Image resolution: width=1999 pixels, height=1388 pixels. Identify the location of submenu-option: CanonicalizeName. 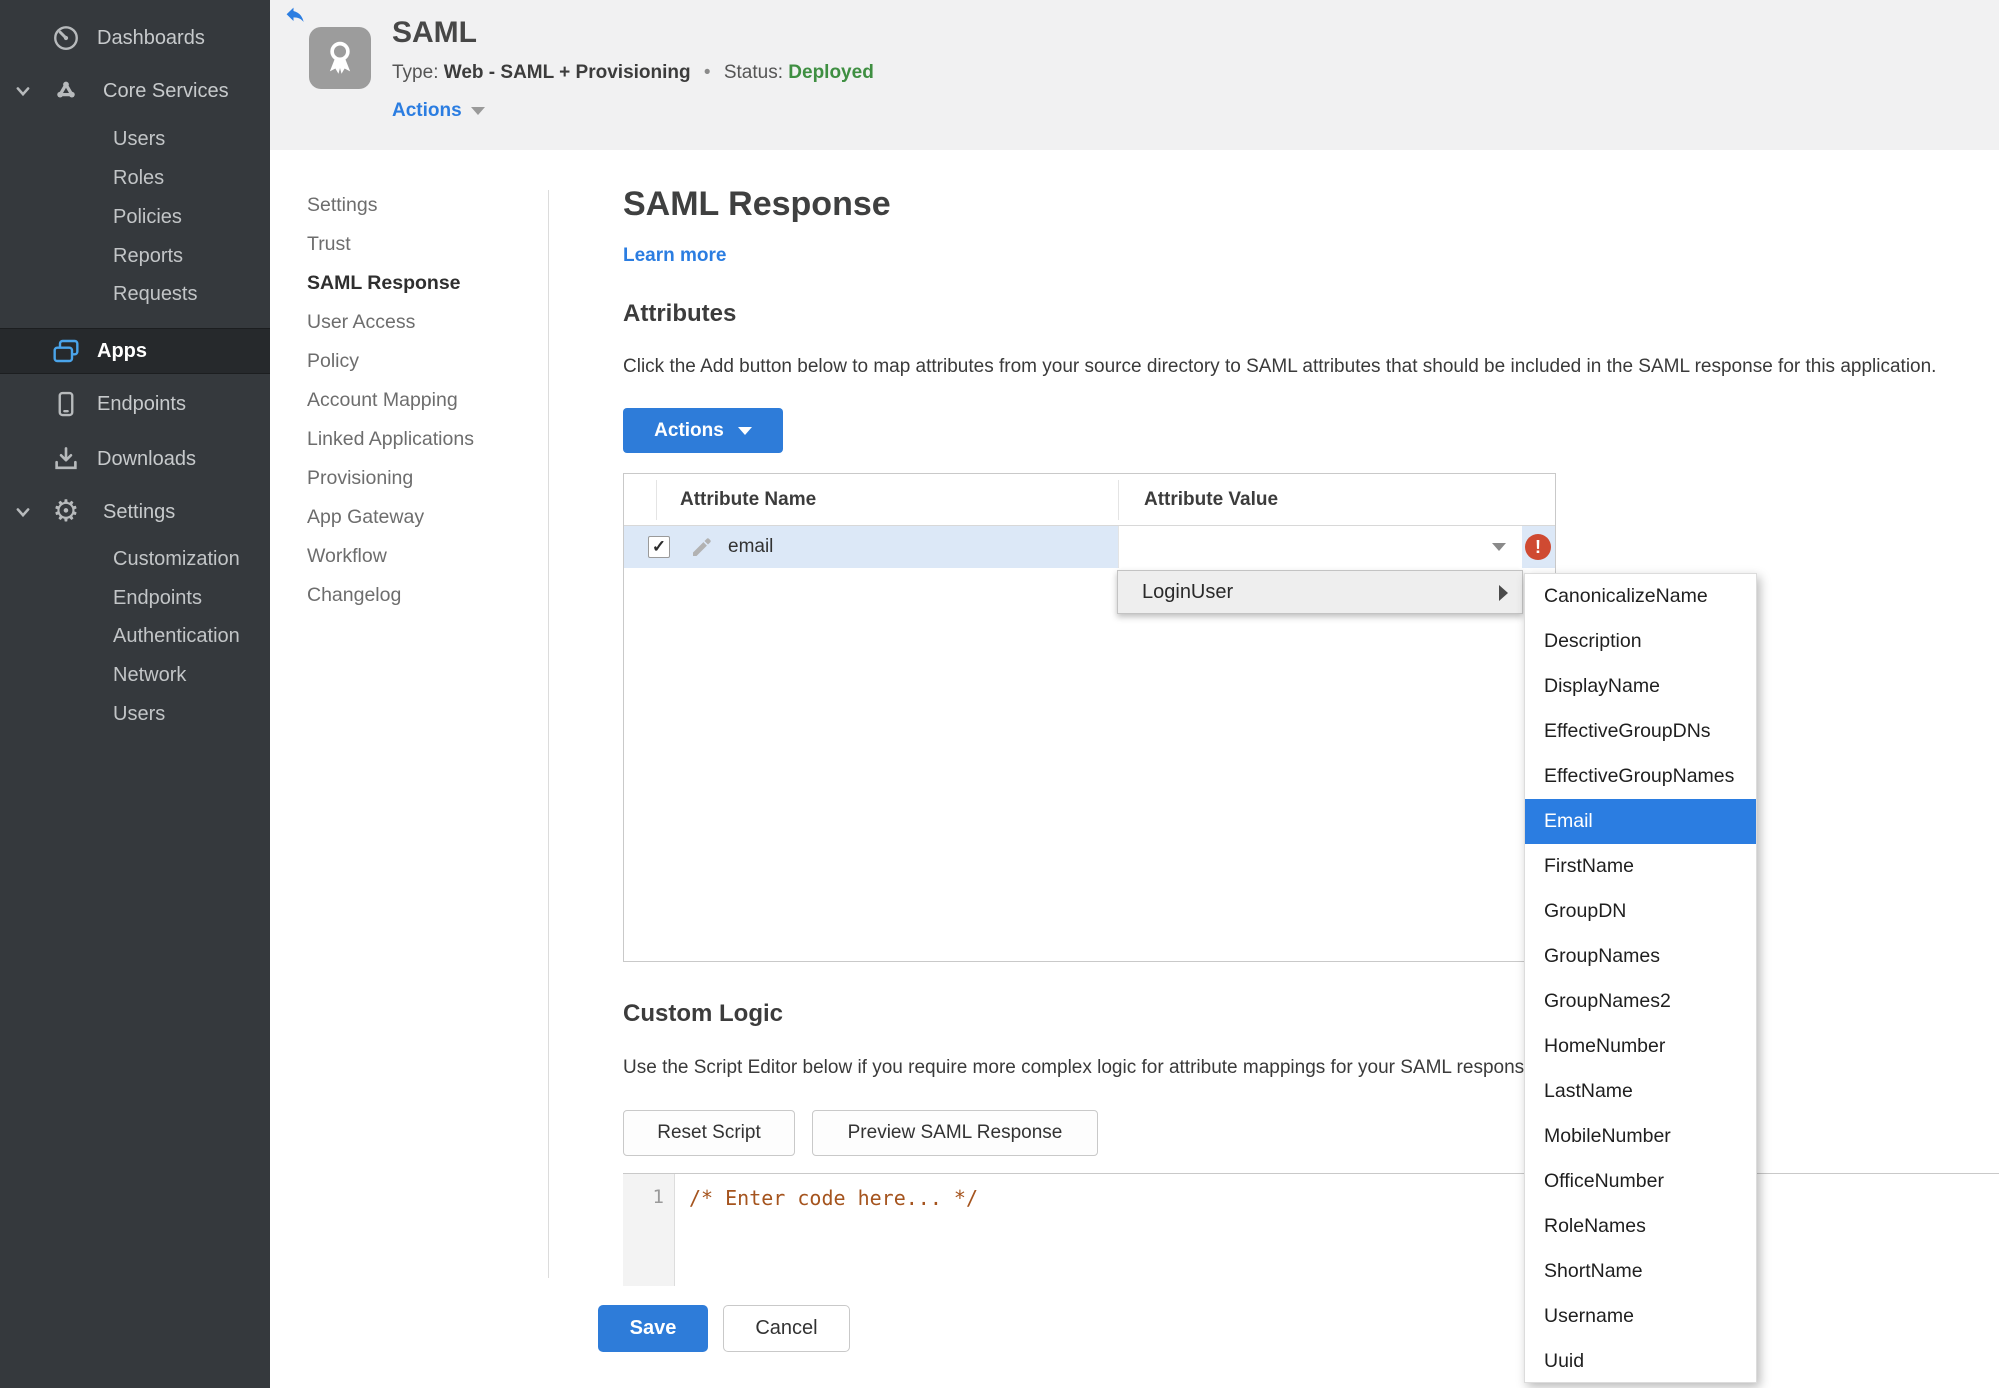
(1640, 596).